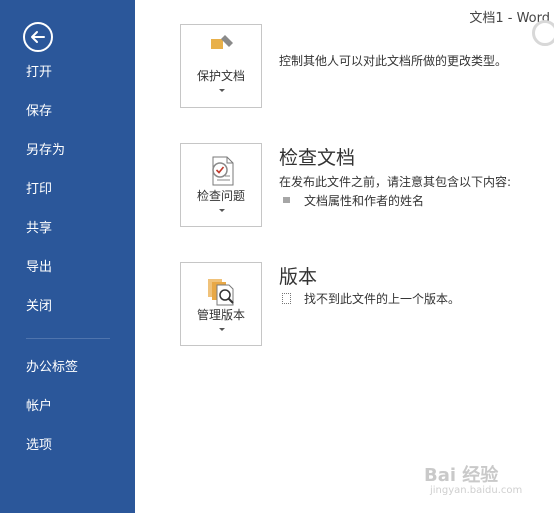 The height and width of the screenshot is (513, 554). What do you see at coordinates (39, 73) in the screenshot?
I see `sidebar-item-open: 打开` at bounding box center [39, 73].